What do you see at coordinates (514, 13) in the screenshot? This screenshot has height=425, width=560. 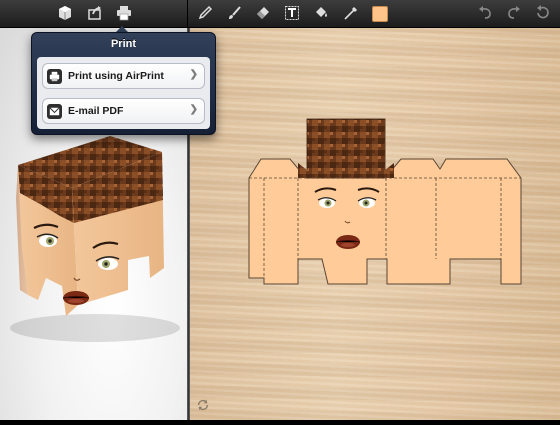 I see `redo-icon` at bounding box center [514, 13].